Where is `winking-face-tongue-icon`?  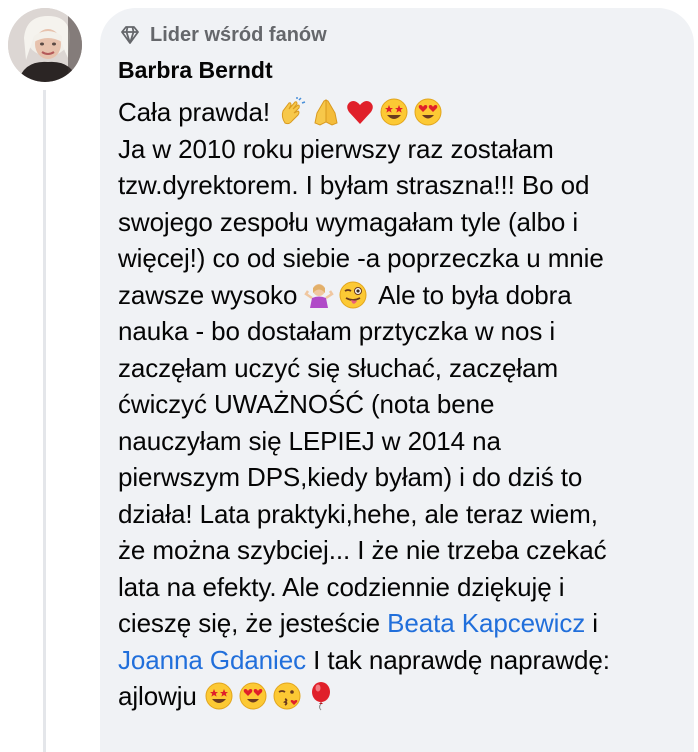 winking-face-tongue-icon is located at coordinates (353, 295).